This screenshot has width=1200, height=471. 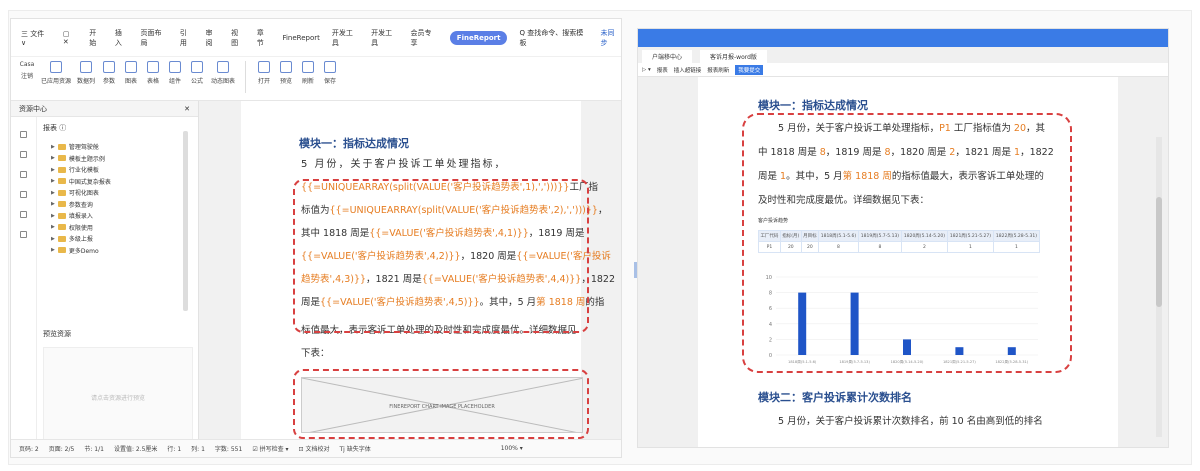 I want to click on tab-complaint-report: 客诉月报-word版, so click(x=733, y=56).